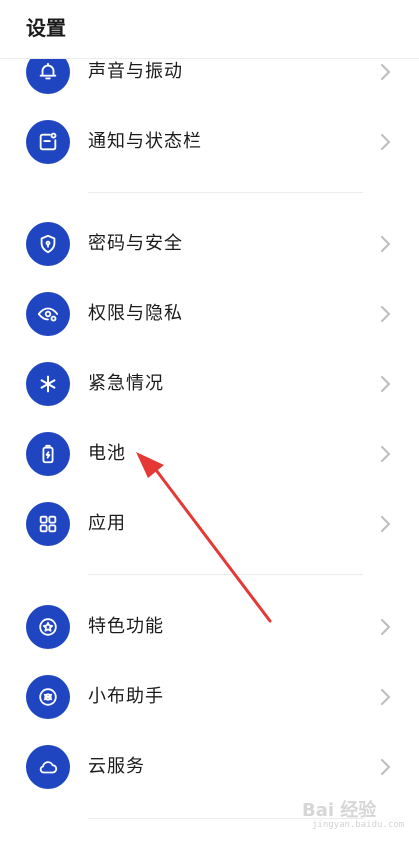 The width and height of the screenshot is (419, 844). What do you see at coordinates (209, 384) in the screenshot?
I see `settings-item-emergency: 紧急情况` at bounding box center [209, 384].